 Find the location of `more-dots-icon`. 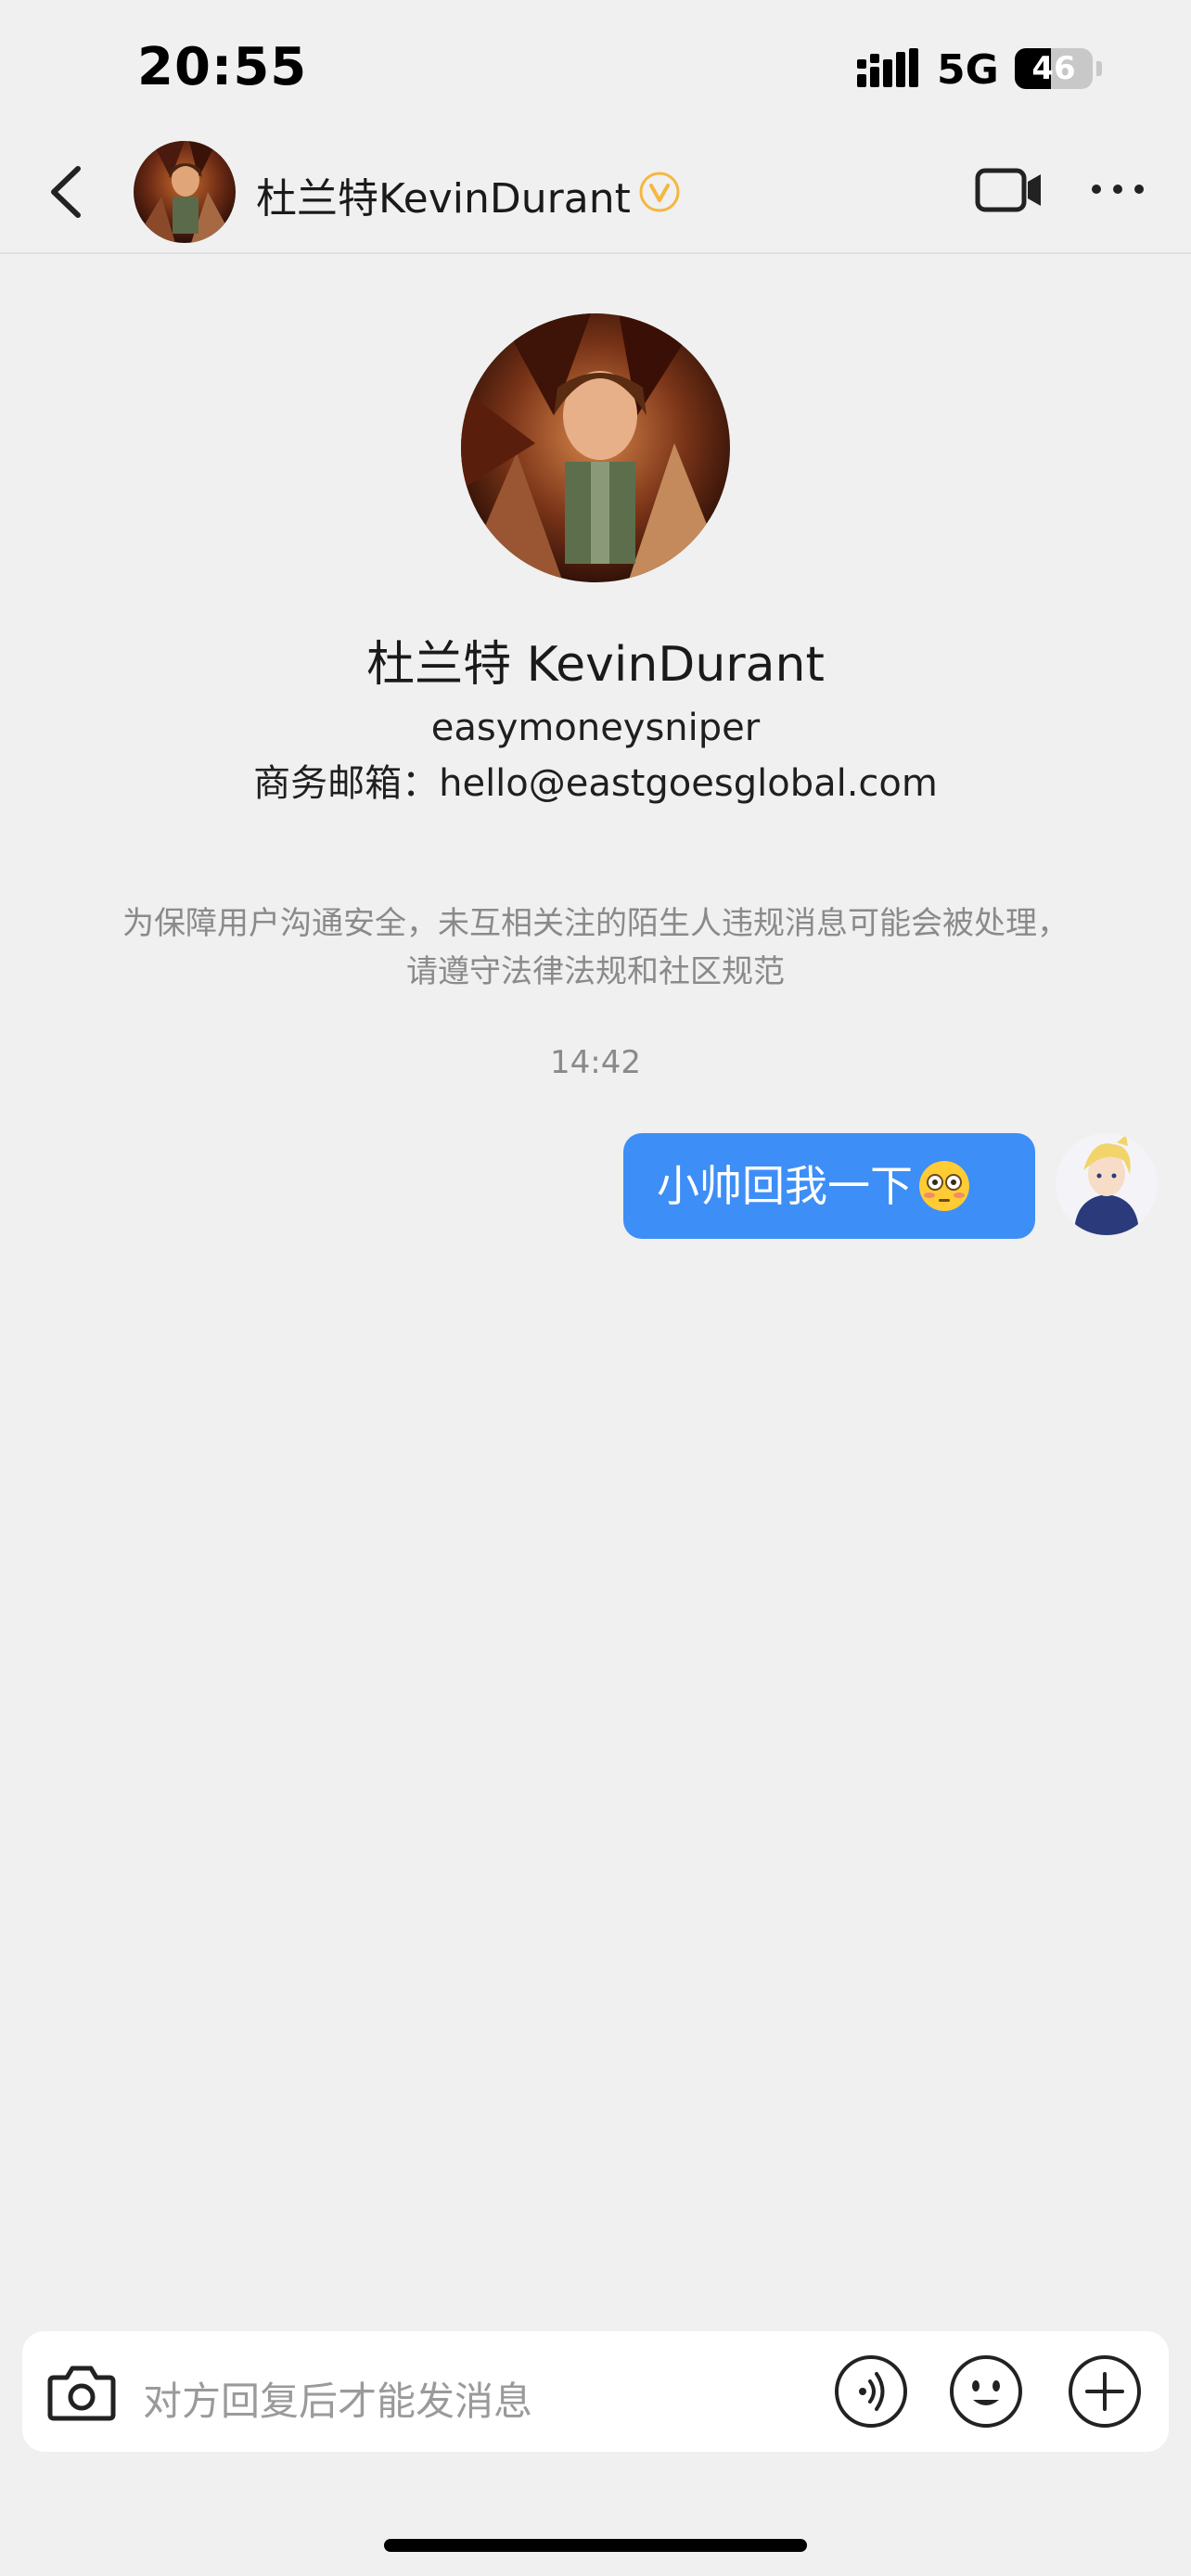

more-dots-icon is located at coordinates (1117, 190).